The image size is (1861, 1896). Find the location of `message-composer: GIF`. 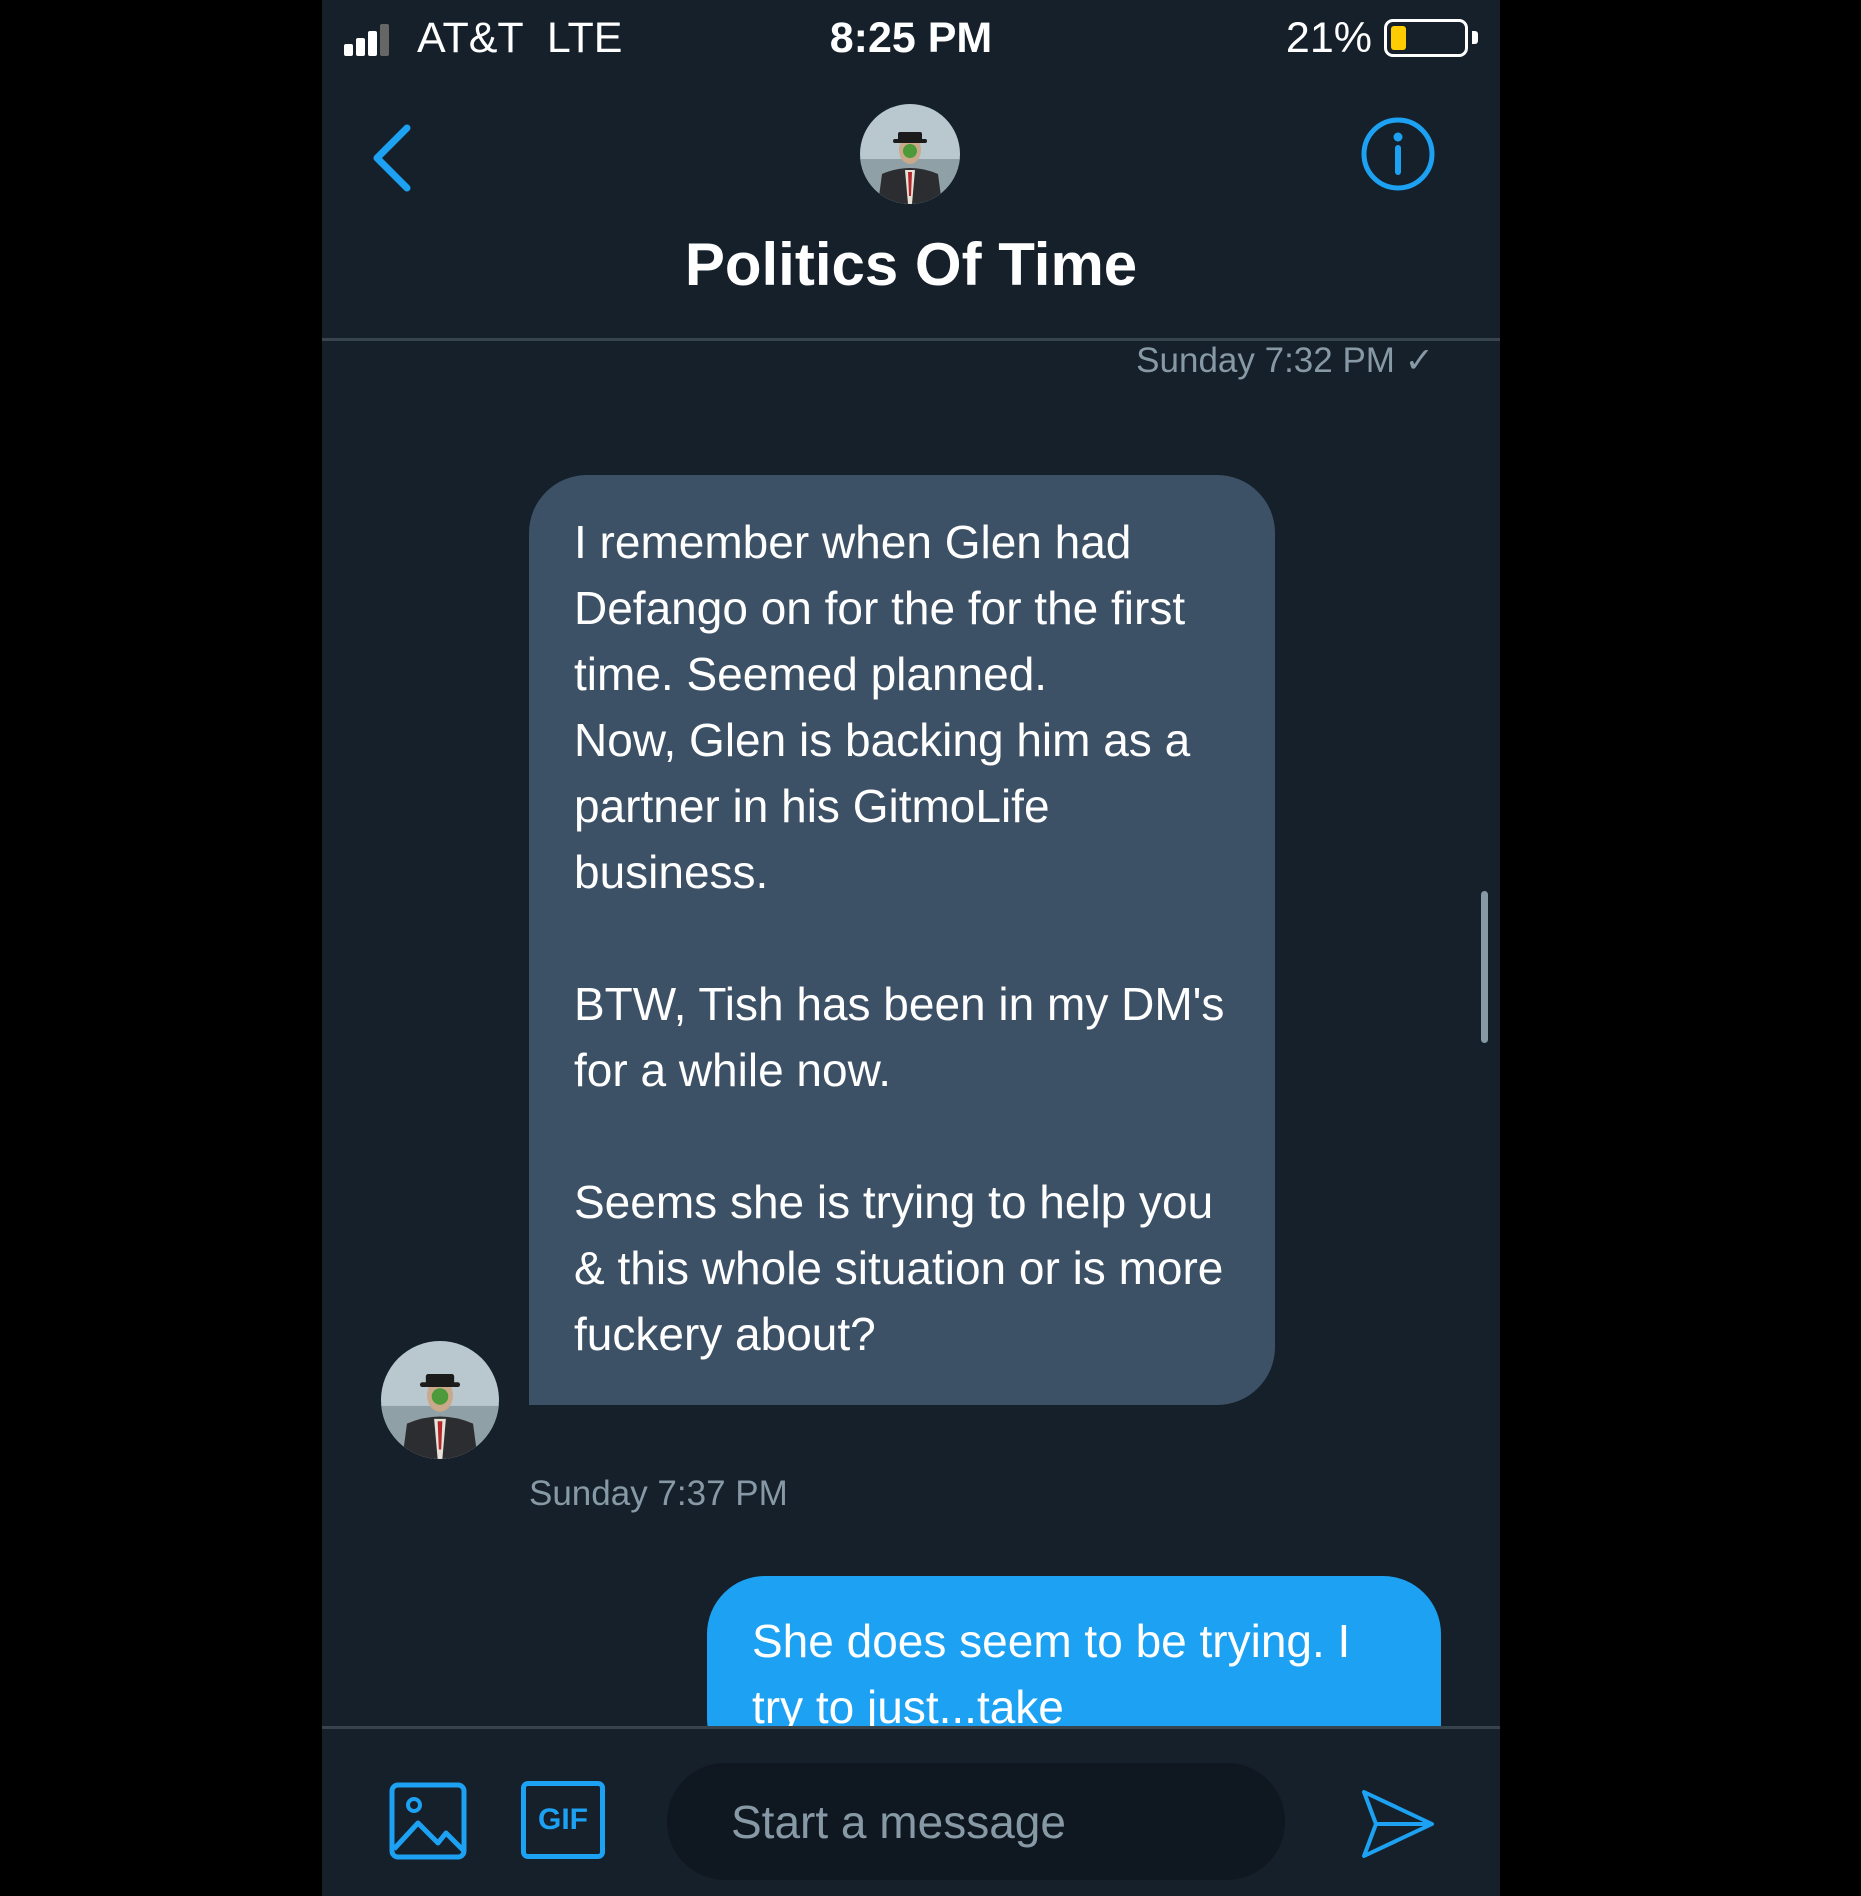

message-composer: GIF is located at coordinates (911, 1811).